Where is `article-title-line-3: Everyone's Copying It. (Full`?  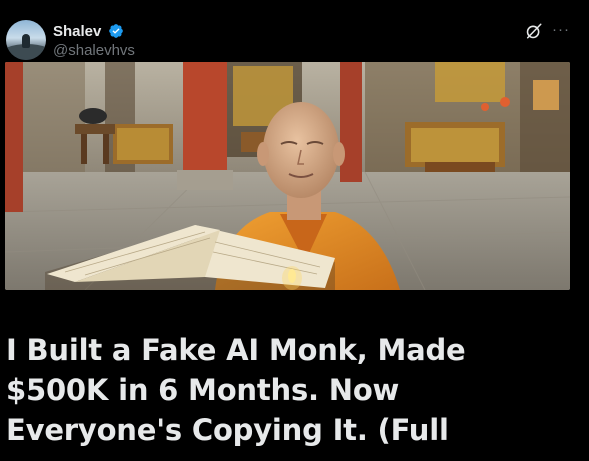 article-title-line-3: Everyone's Copying It. (Full is located at coordinates (227, 430).